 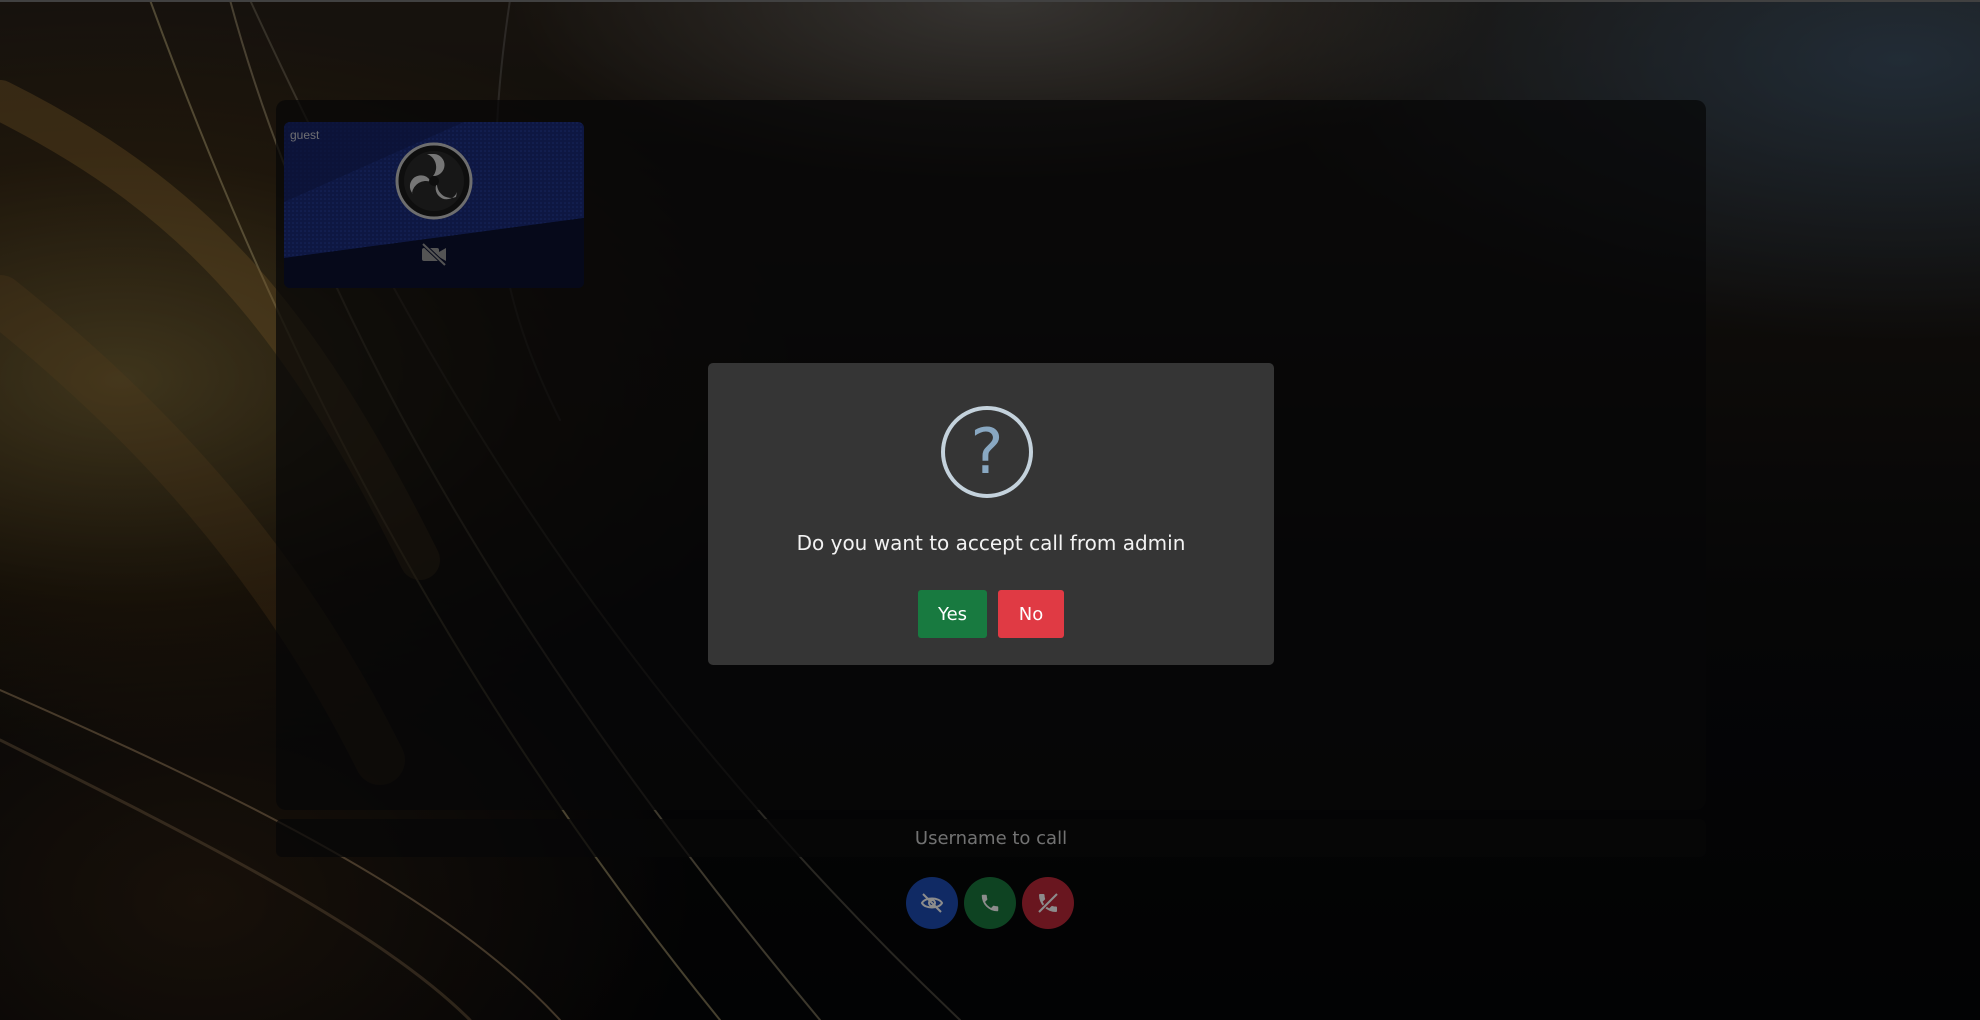 What do you see at coordinates (1031, 614) in the screenshot?
I see `decline-call-button: No` at bounding box center [1031, 614].